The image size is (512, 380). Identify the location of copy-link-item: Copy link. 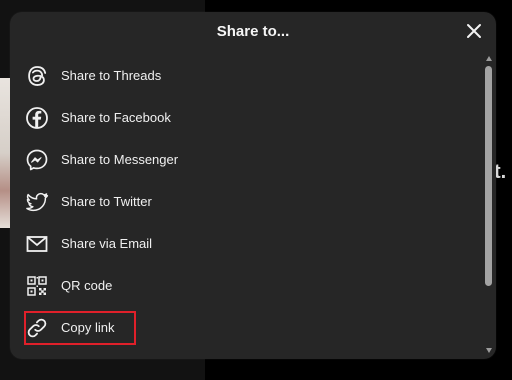
(245, 328).